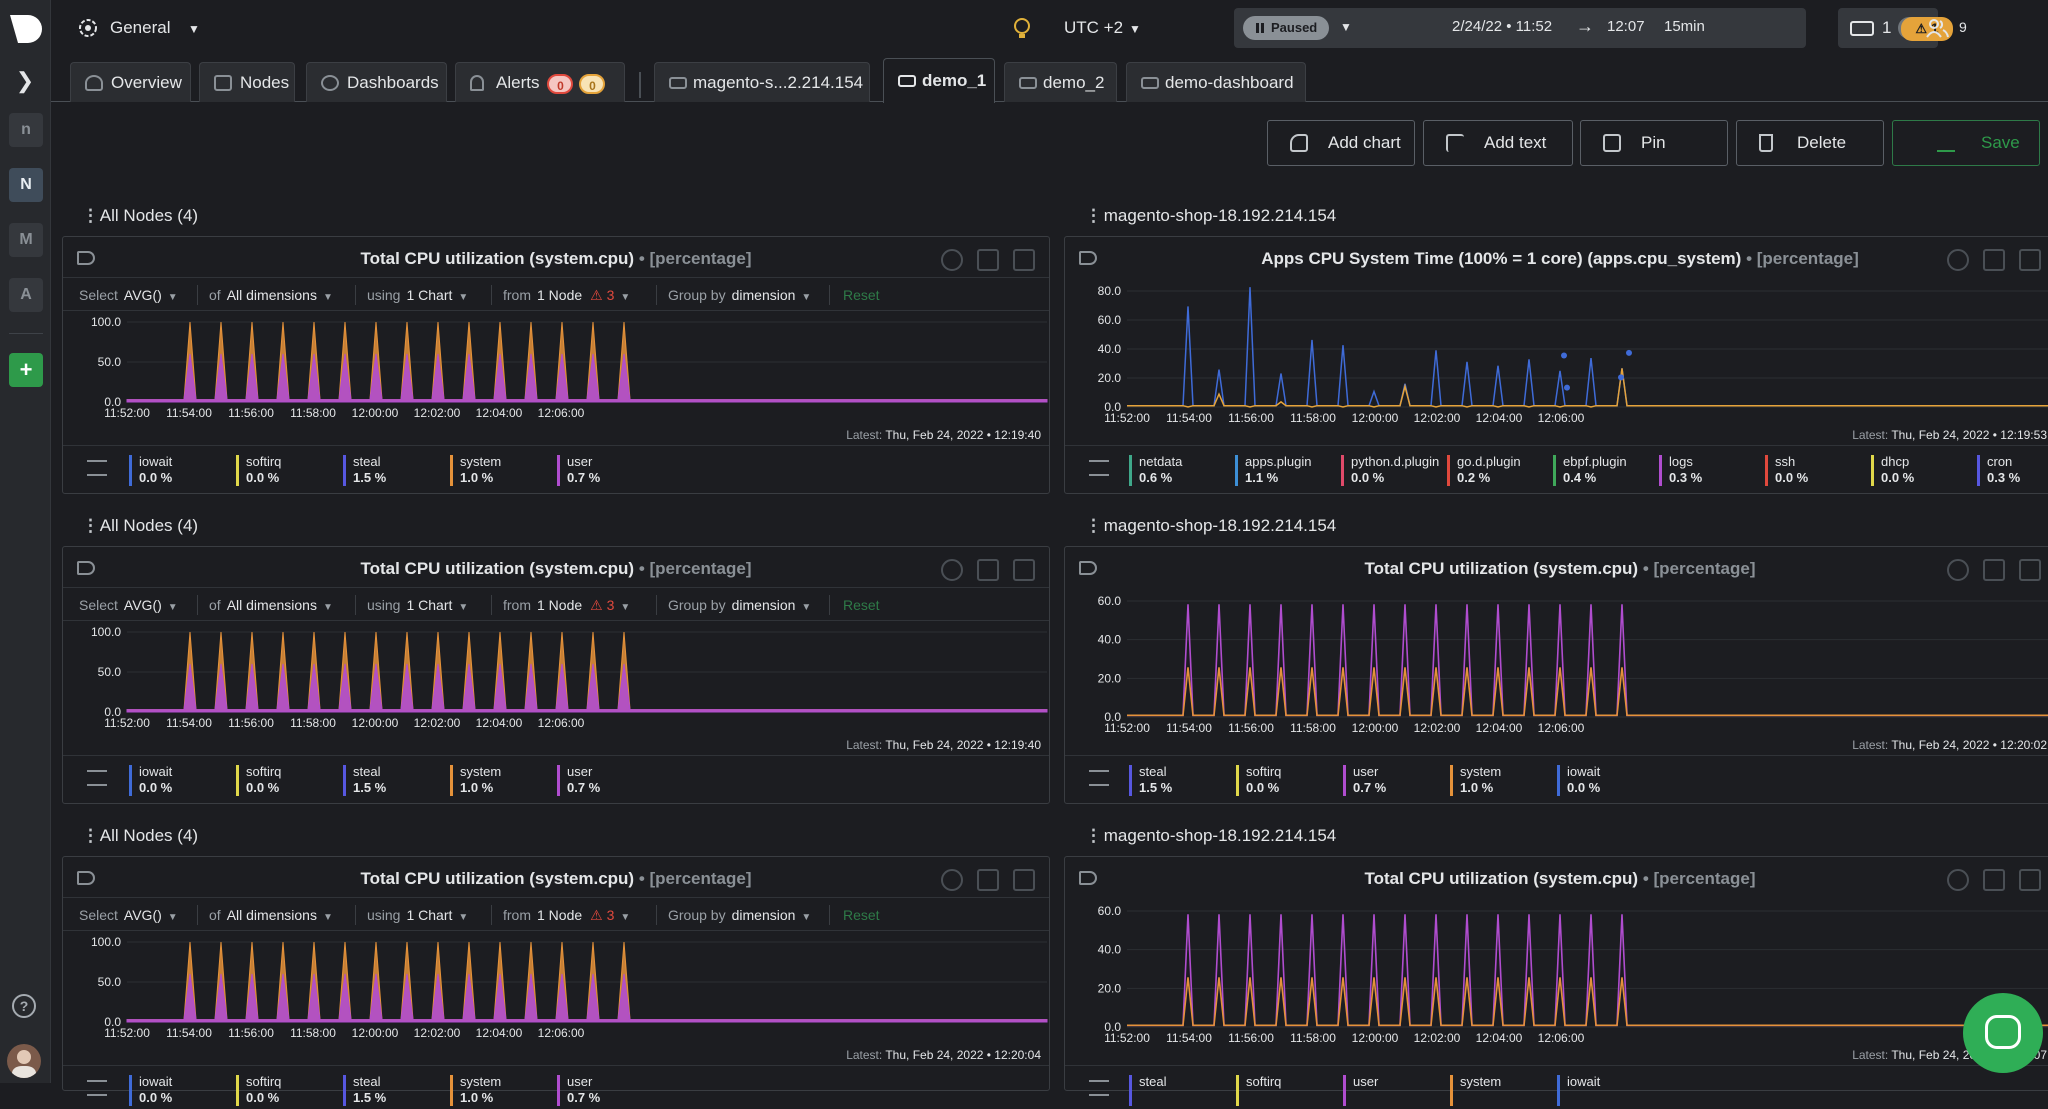 The height and width of the screenshot is (1109, 2048). What do you see at coordinates (247, 82) in the screenshot?
I see `tab-nodes: Nodes` at bounding box center [247, 82].